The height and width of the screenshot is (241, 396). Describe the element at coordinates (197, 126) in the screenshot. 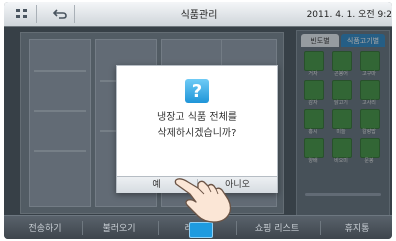

I see `dialog-message: 냉장고 식품 전체를 삭제하시겠습니까?` at that location.